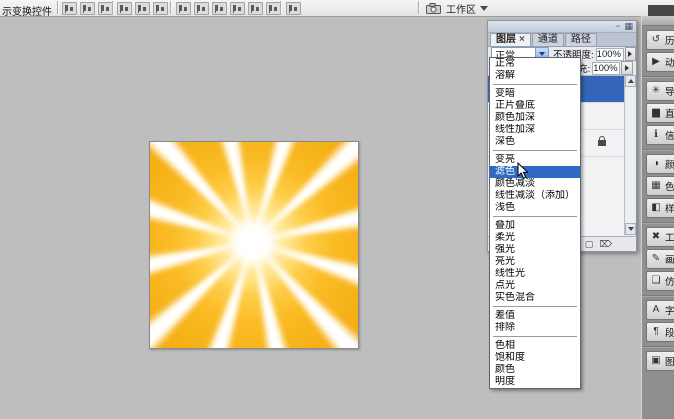 This screenshot has height=419, width=674. I want to click on menu-item: 颜色, so click(535, 370).